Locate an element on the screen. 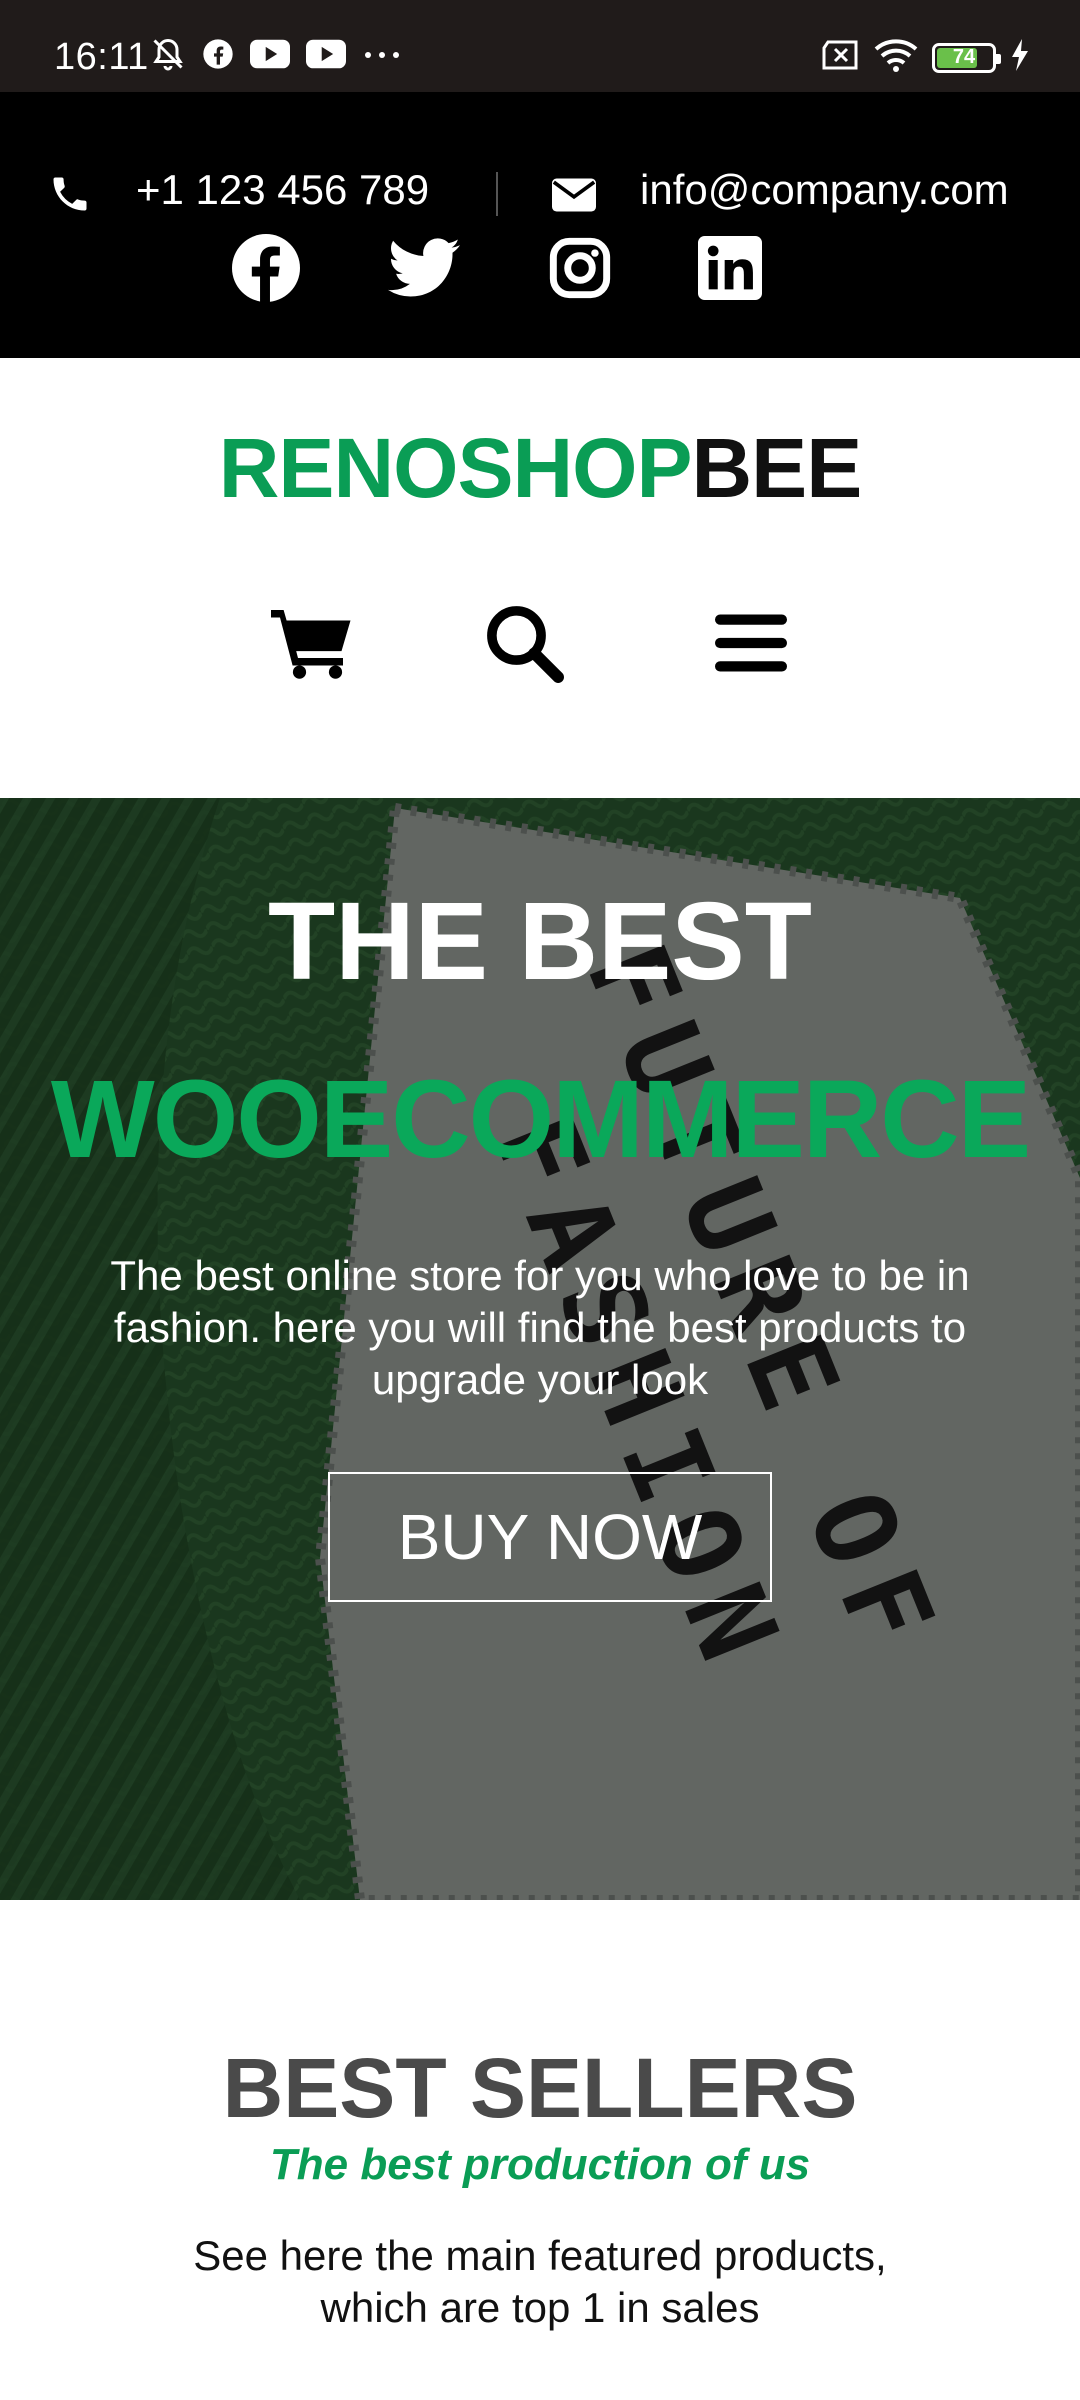 This screenshot has height=2400, width=1080. twitter-icon is located at coordinates (424, 268).